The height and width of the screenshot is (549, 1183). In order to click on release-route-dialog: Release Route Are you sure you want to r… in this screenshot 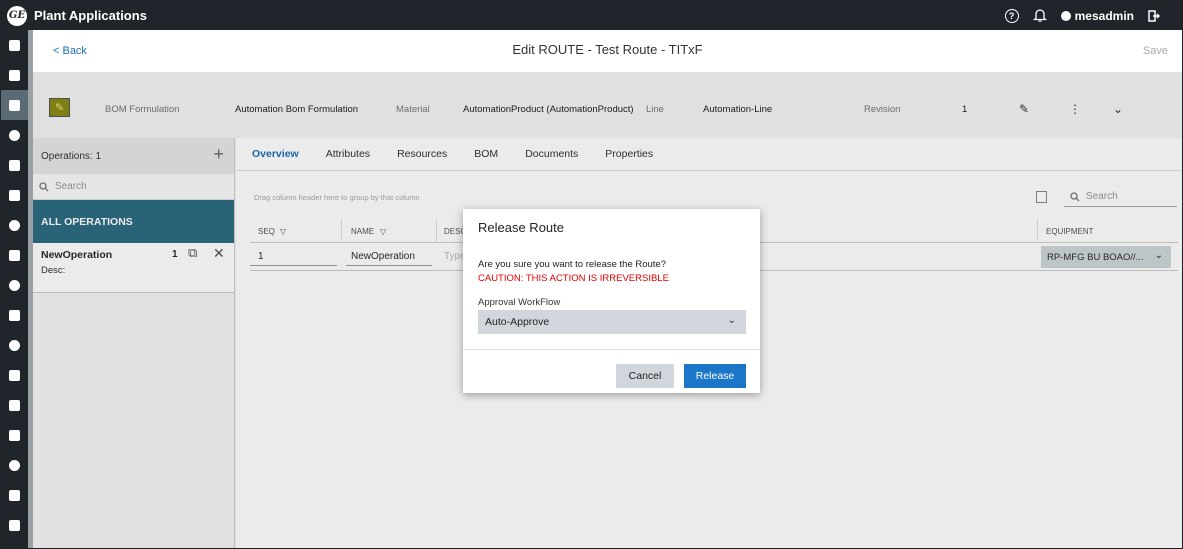, I will do `click(611, 301)`.